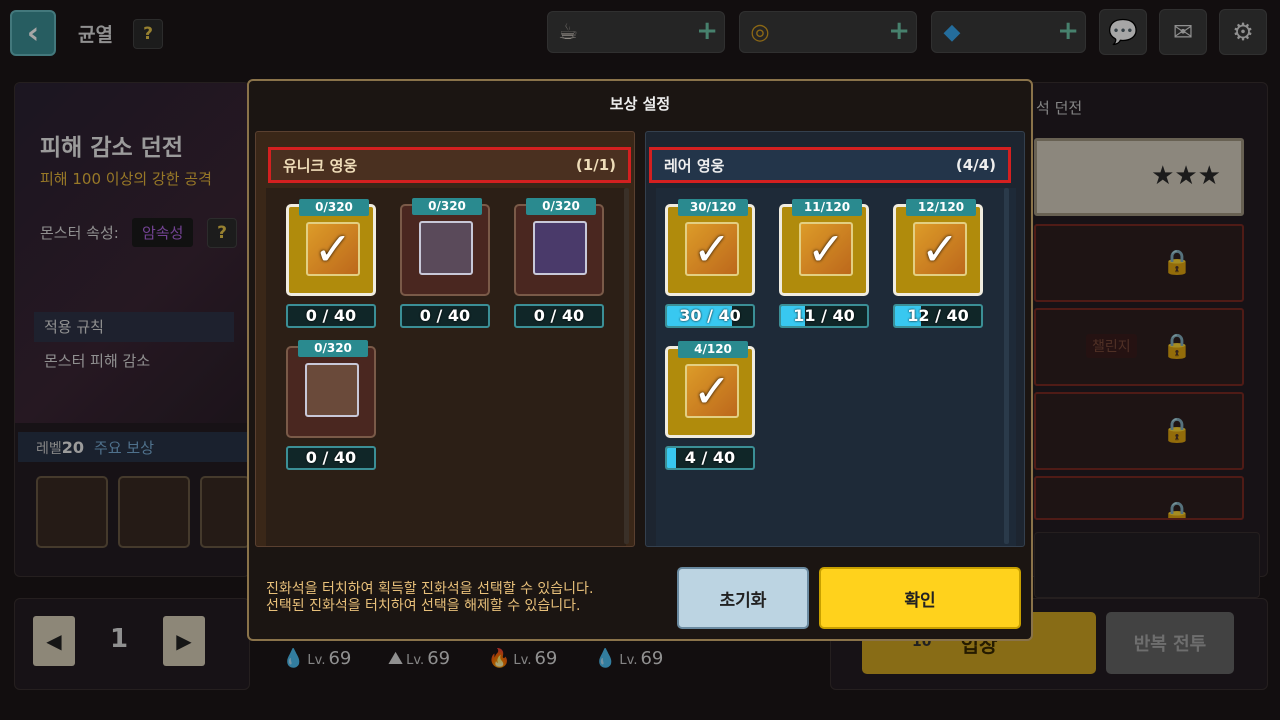 The image size is (1280, 720). I want to click on unique-hero-label: 유니크 영웅, so click(320, 165).